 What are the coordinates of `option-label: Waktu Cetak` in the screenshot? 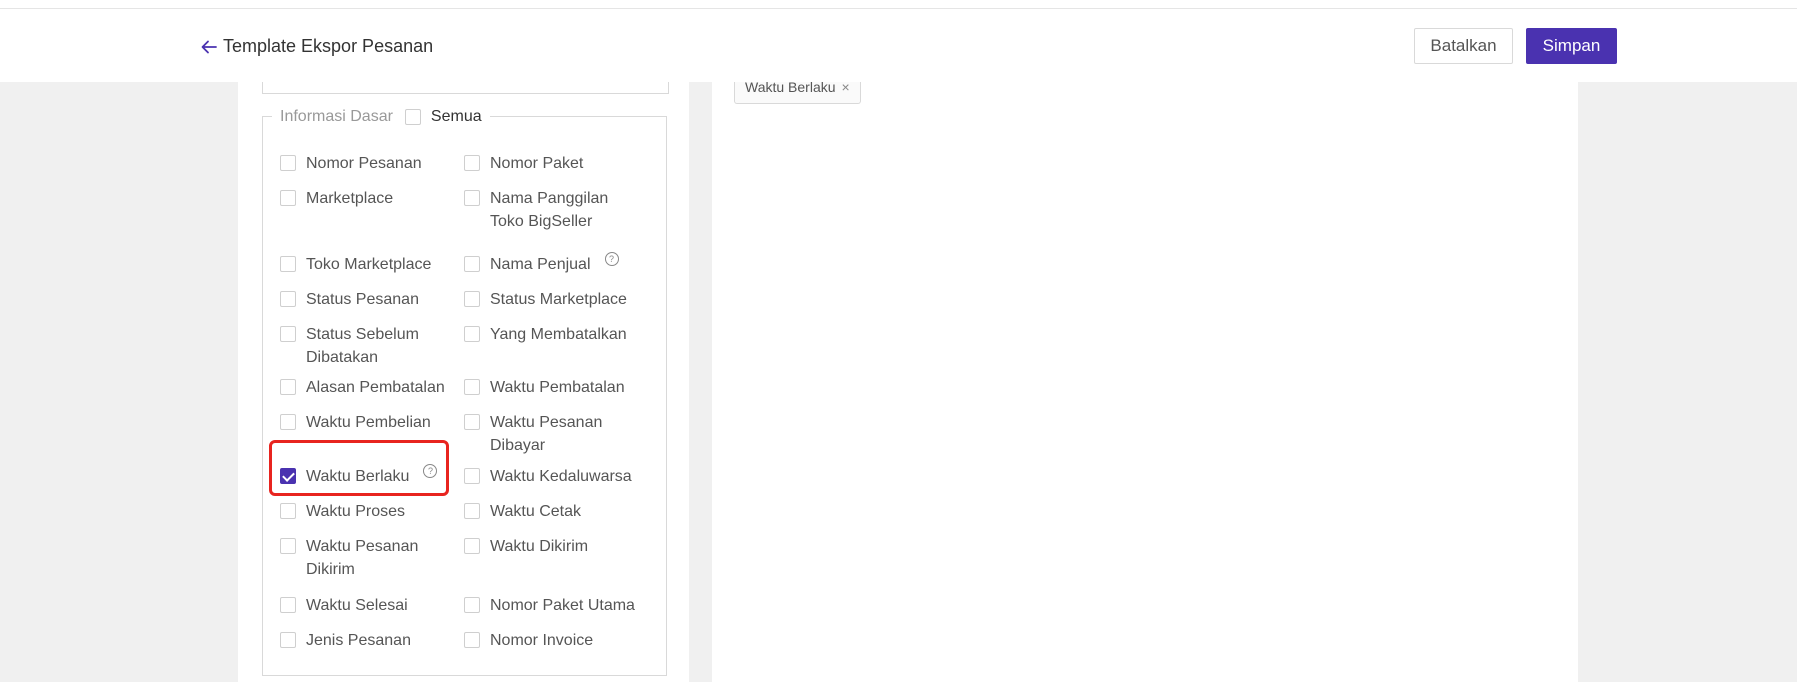 It's located at (535, 511).